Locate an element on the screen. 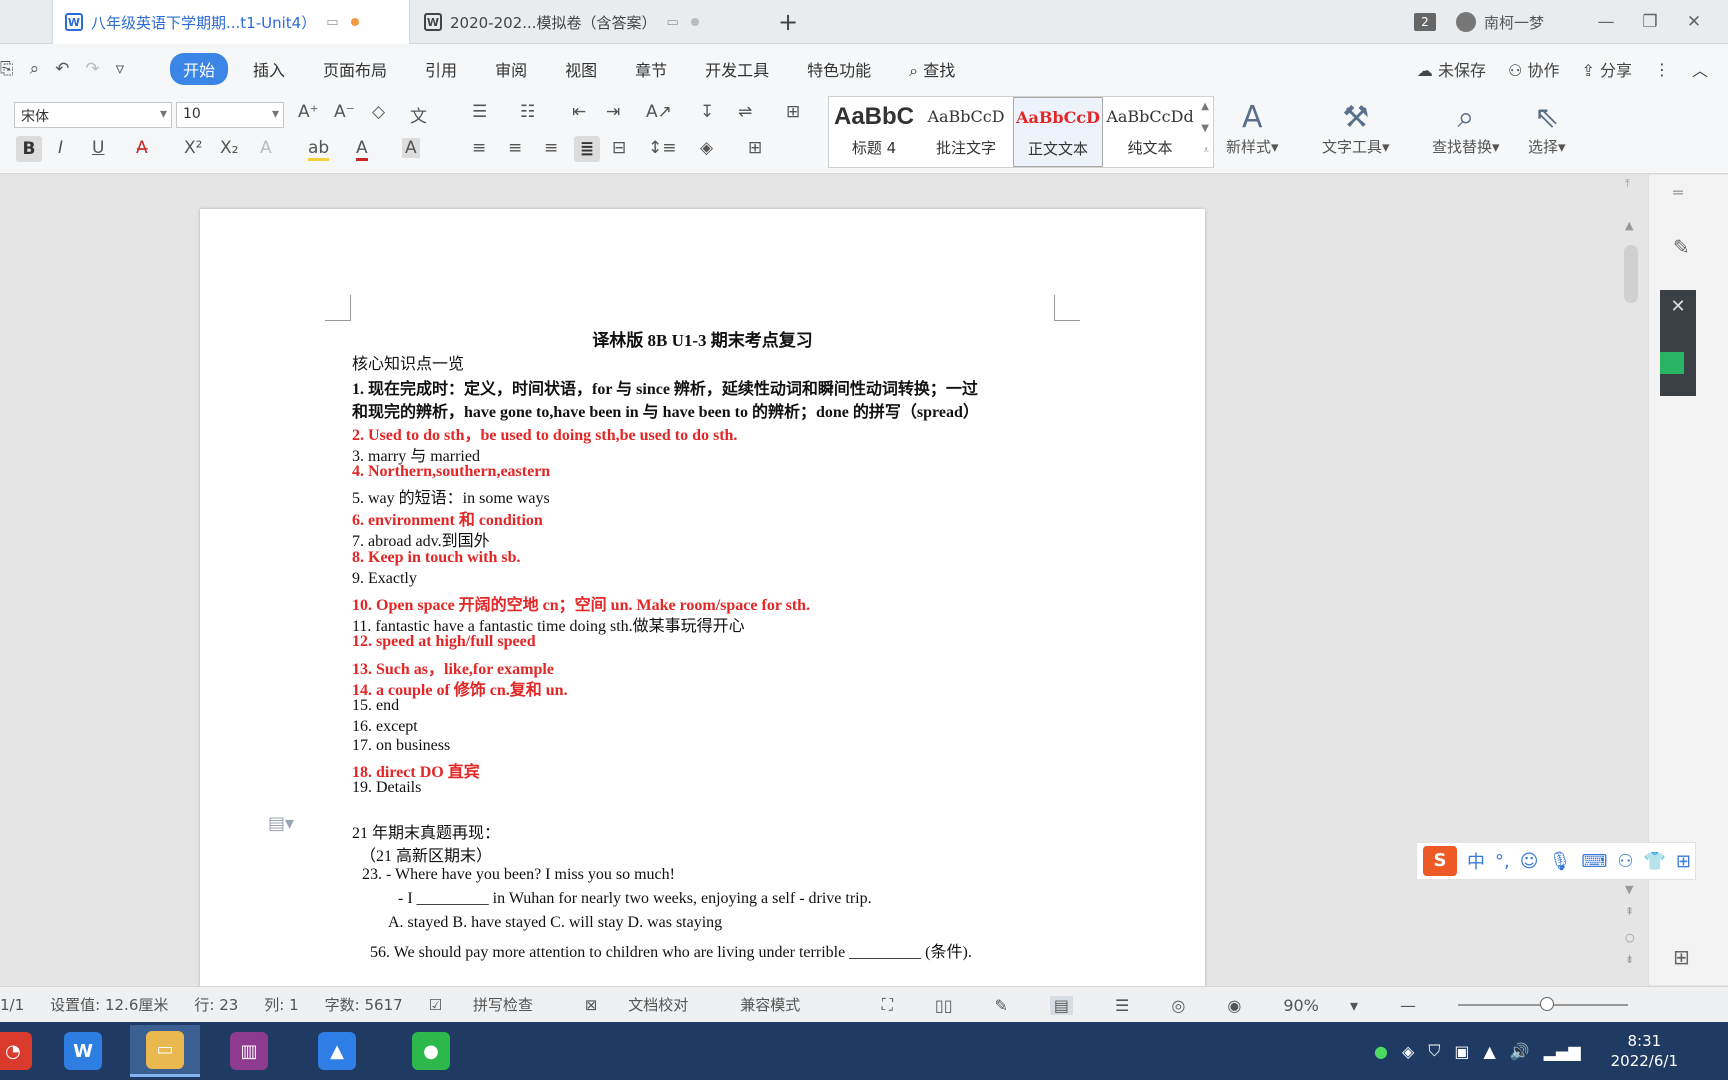 Image resolution: width=1728 pixels, height=1080 pixels. prev-page-icon: ⇞ is located at coordinates (1629, 911).